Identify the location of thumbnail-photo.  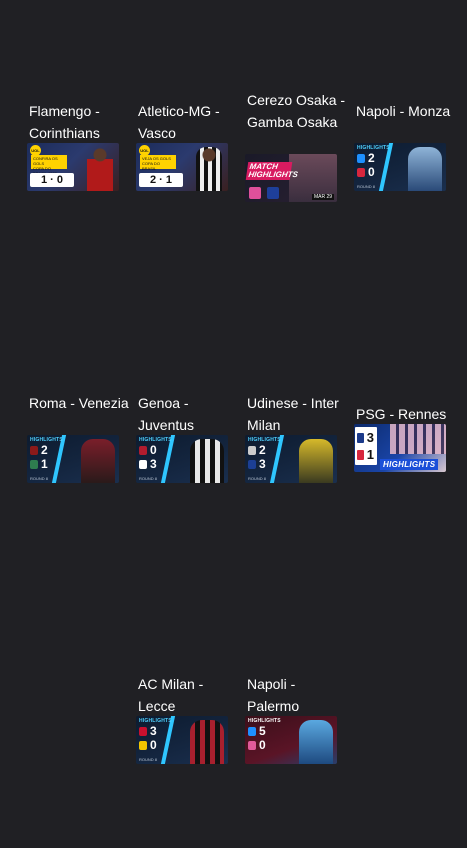
(418, 439).